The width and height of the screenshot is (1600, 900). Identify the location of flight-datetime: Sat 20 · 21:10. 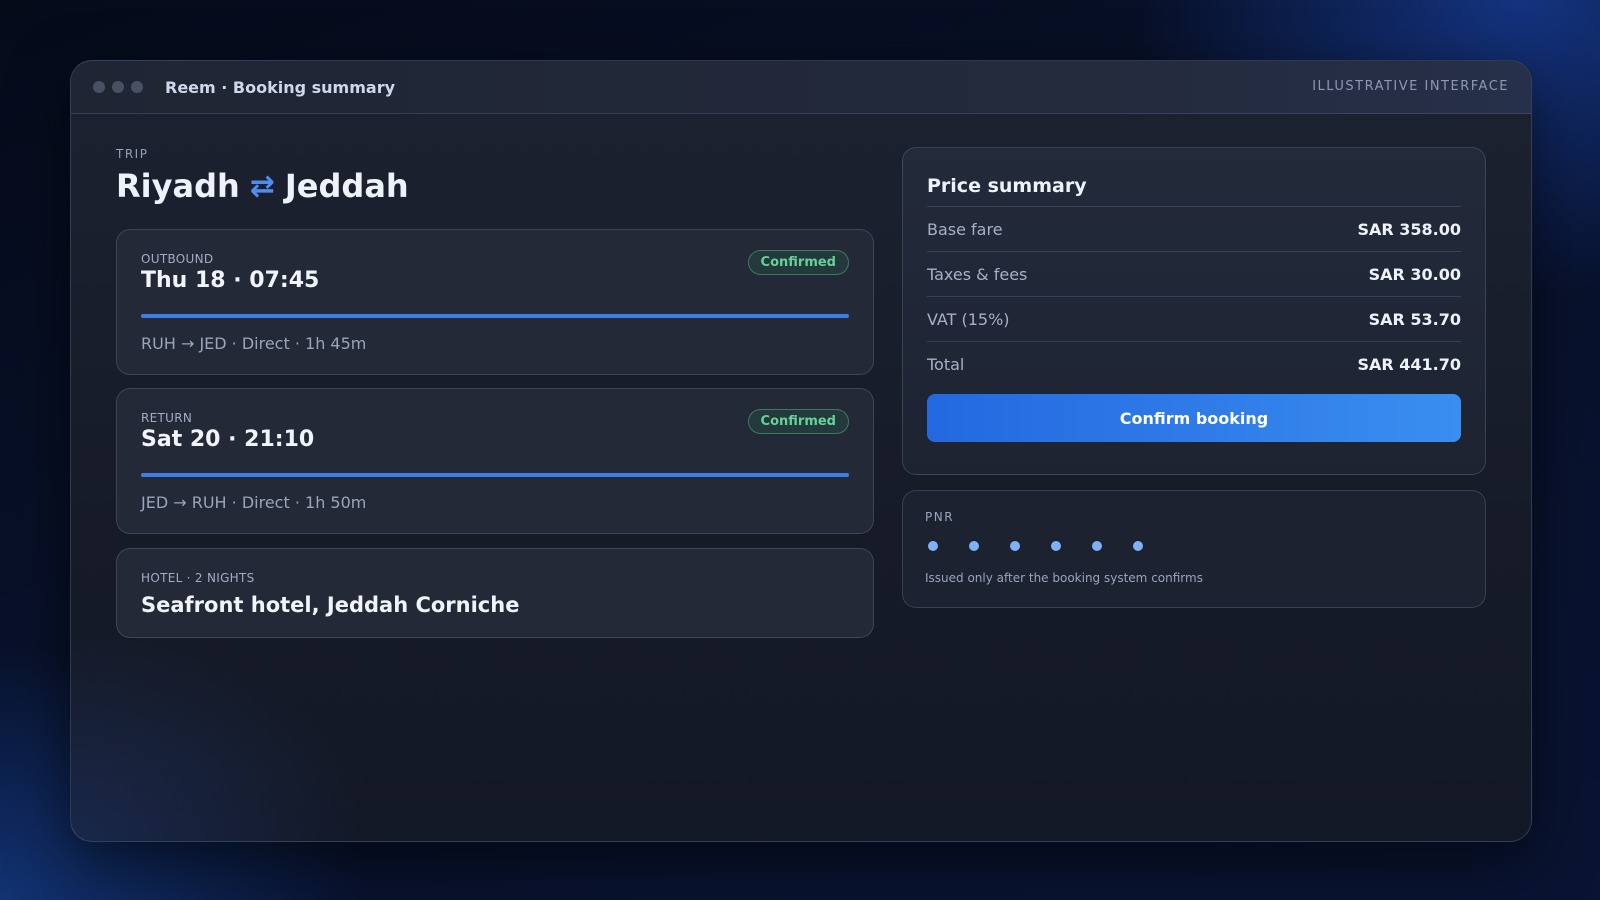
(228, 439).